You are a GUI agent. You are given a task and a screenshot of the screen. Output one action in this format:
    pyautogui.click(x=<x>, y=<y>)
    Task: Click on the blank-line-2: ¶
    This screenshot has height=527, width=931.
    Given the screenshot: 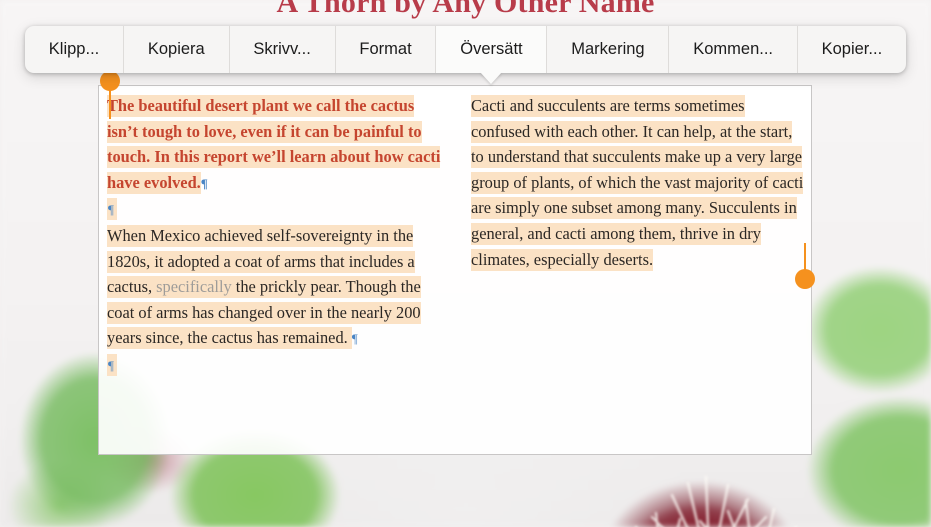 What is the action you would take?
    pyautogui.click(x=274, y=365)
    